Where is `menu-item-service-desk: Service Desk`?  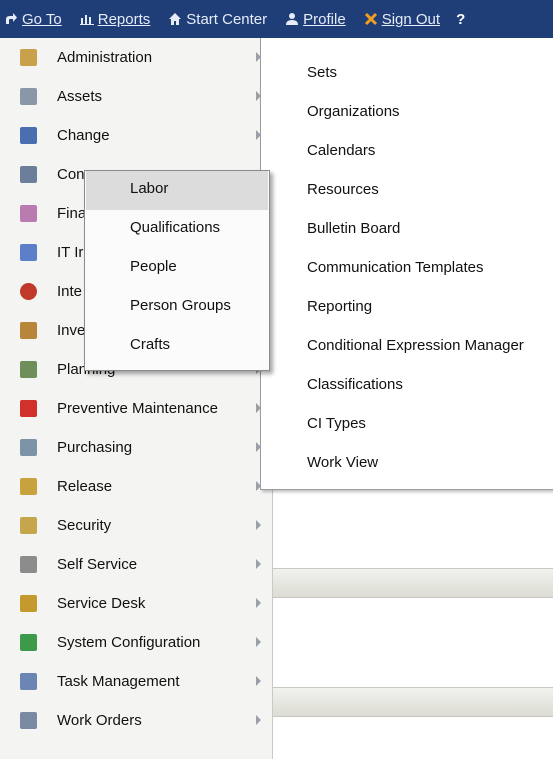
menu-item-service-desk: Service Desk is located at coordinates (136, 603).